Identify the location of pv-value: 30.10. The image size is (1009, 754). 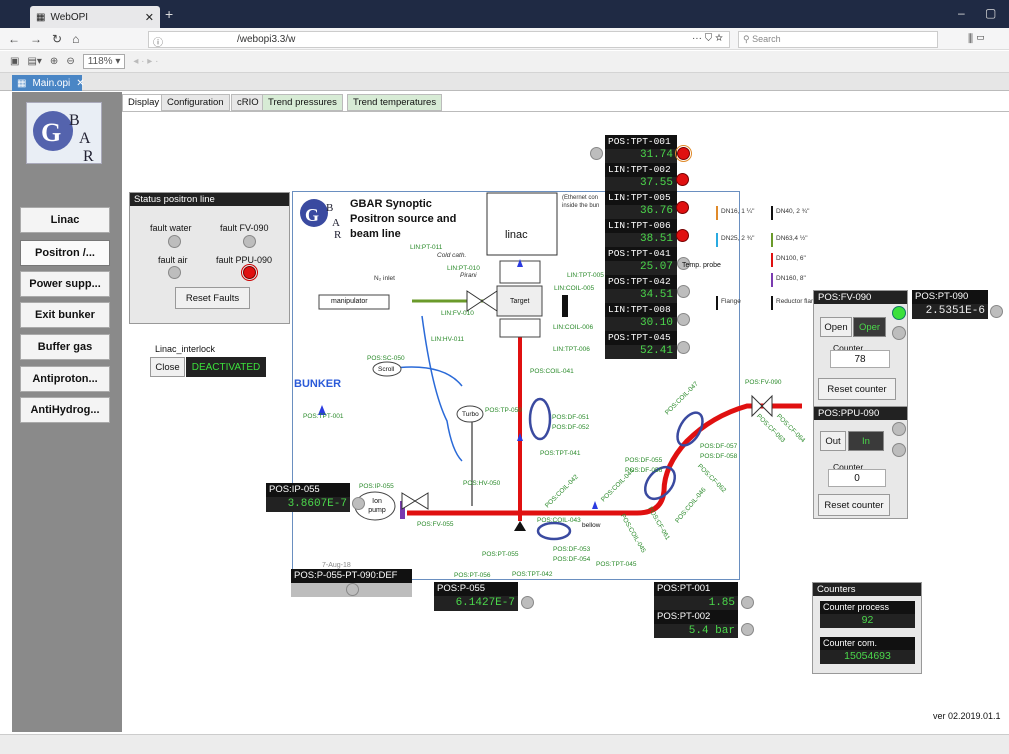
(641, 324).